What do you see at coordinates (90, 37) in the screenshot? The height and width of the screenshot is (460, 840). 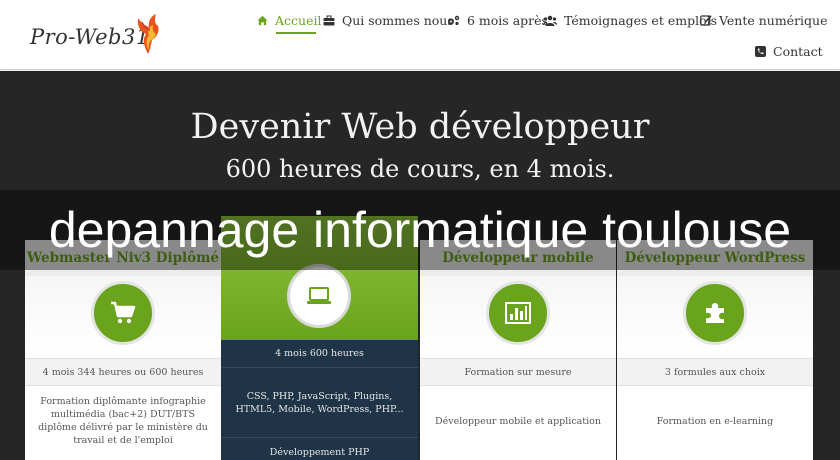 I see `logo-text: Pro-Web31` at bounding box center [90, 37].